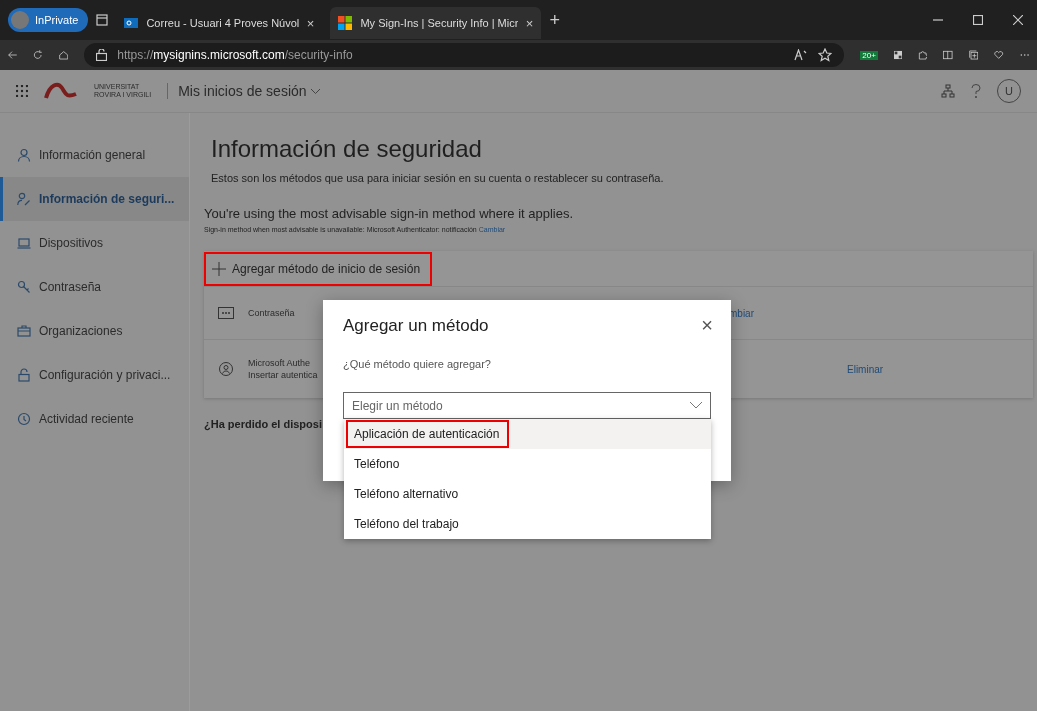 Image resolution: width=1037 pixels, height=711 pixels. I want to click on option-label: Teléfono alternativo, so click(406, 494).